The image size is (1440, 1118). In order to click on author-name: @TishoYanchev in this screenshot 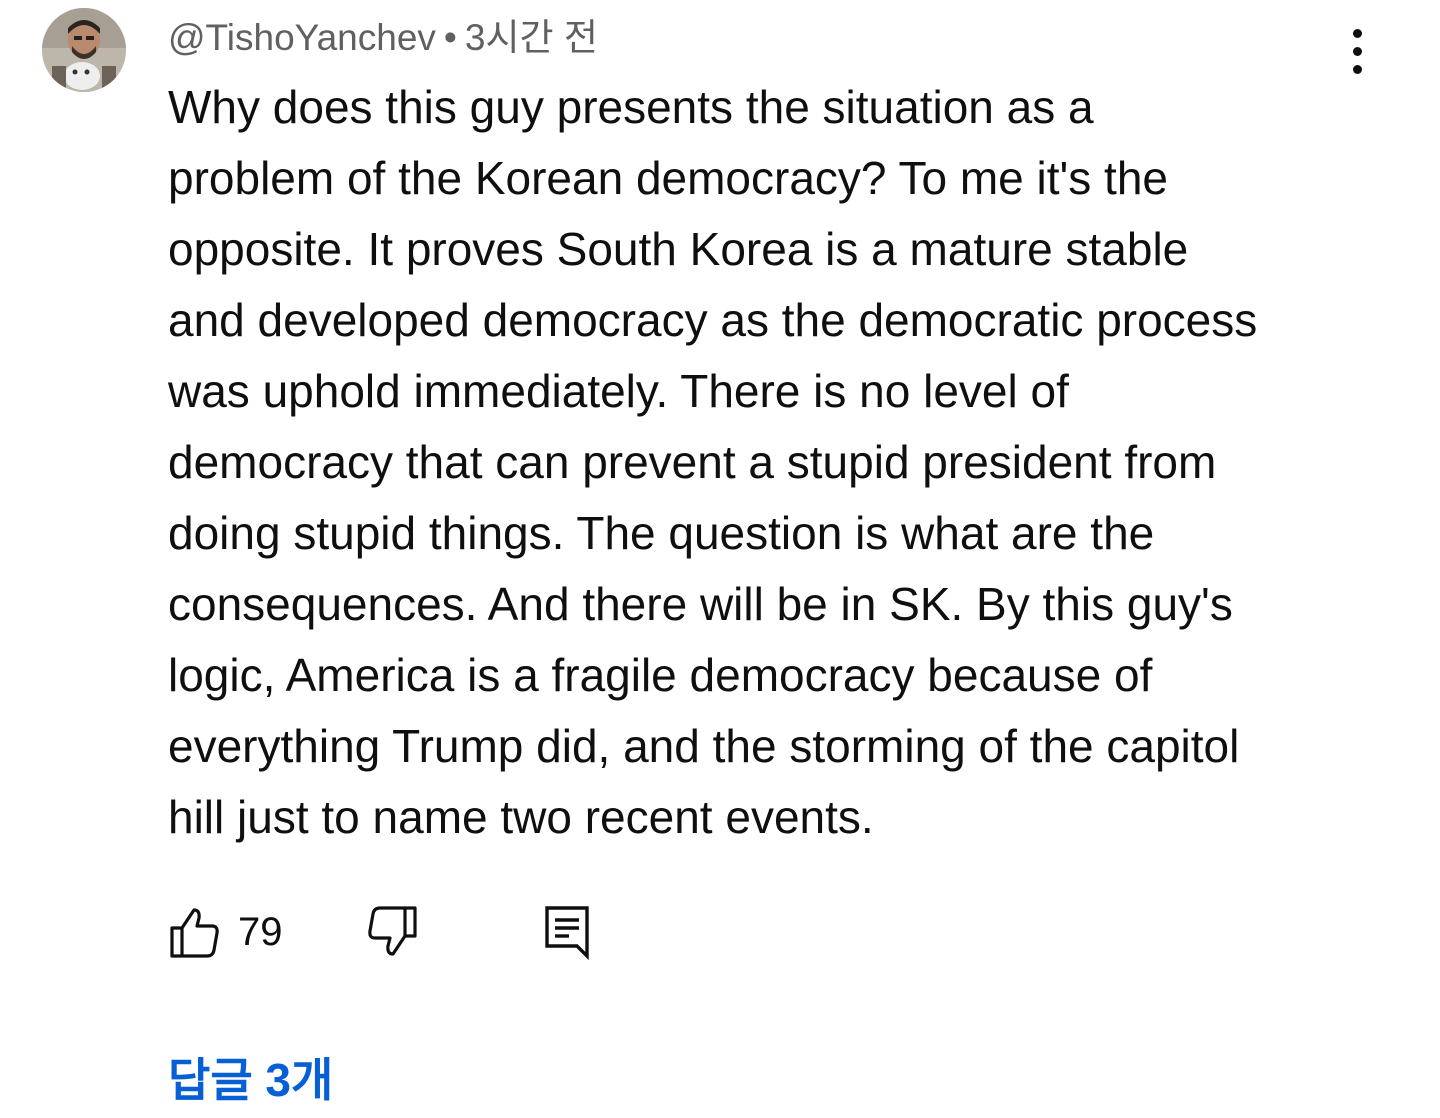, I will do `click(302, 37)`.